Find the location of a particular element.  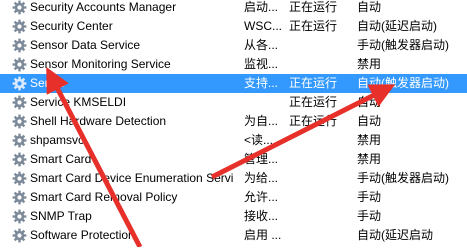

service-row: Software Protection 启用 ... 自动(延迟启动 is located at coordinates (233, 235).